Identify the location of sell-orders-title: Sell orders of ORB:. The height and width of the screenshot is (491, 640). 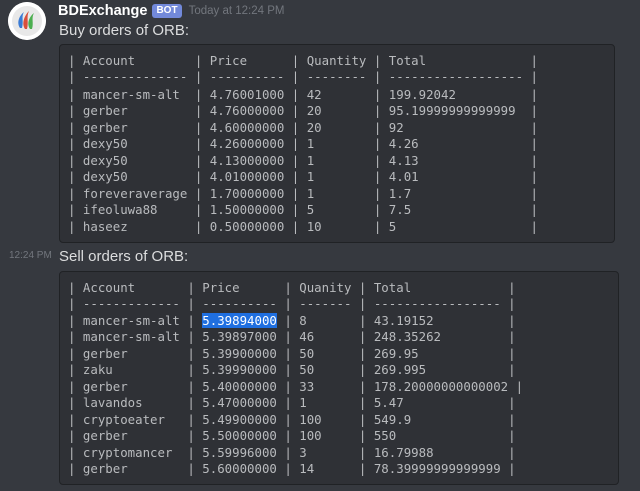
(124, 256).